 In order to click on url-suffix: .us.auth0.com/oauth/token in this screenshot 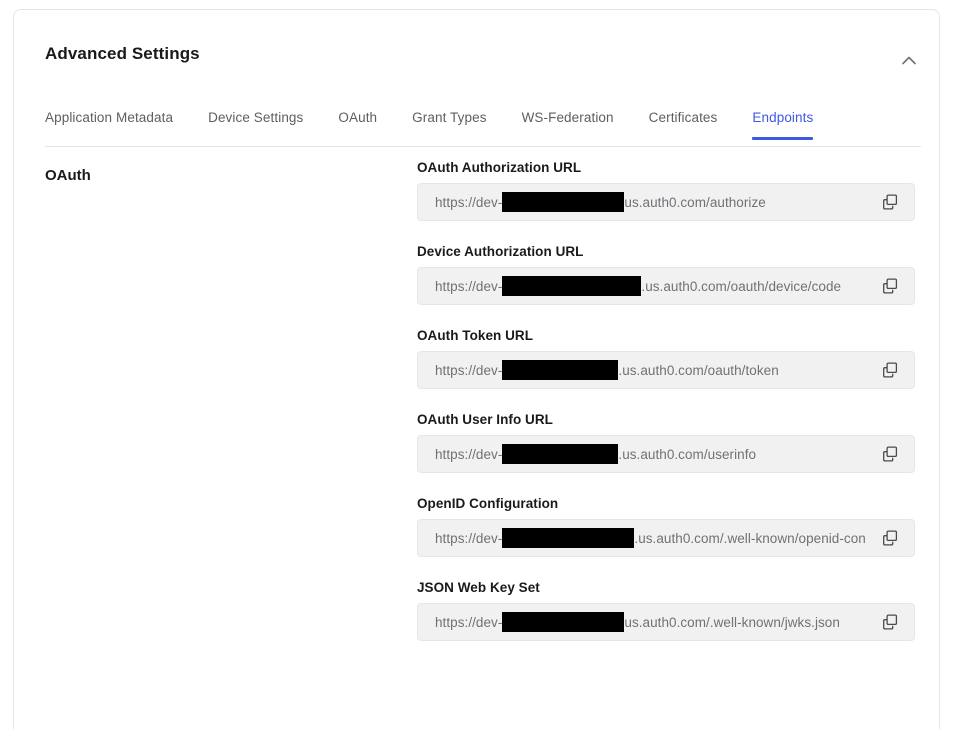, I will do `click(698, 370)`.